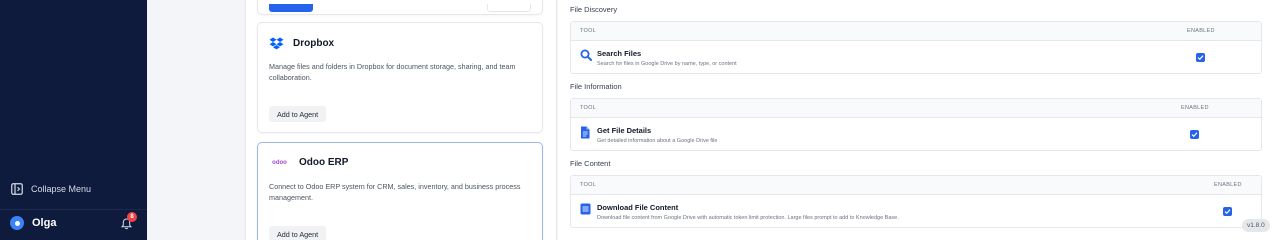  I want to click on add-odoo-button: Add to Agent, so click(298, 233).